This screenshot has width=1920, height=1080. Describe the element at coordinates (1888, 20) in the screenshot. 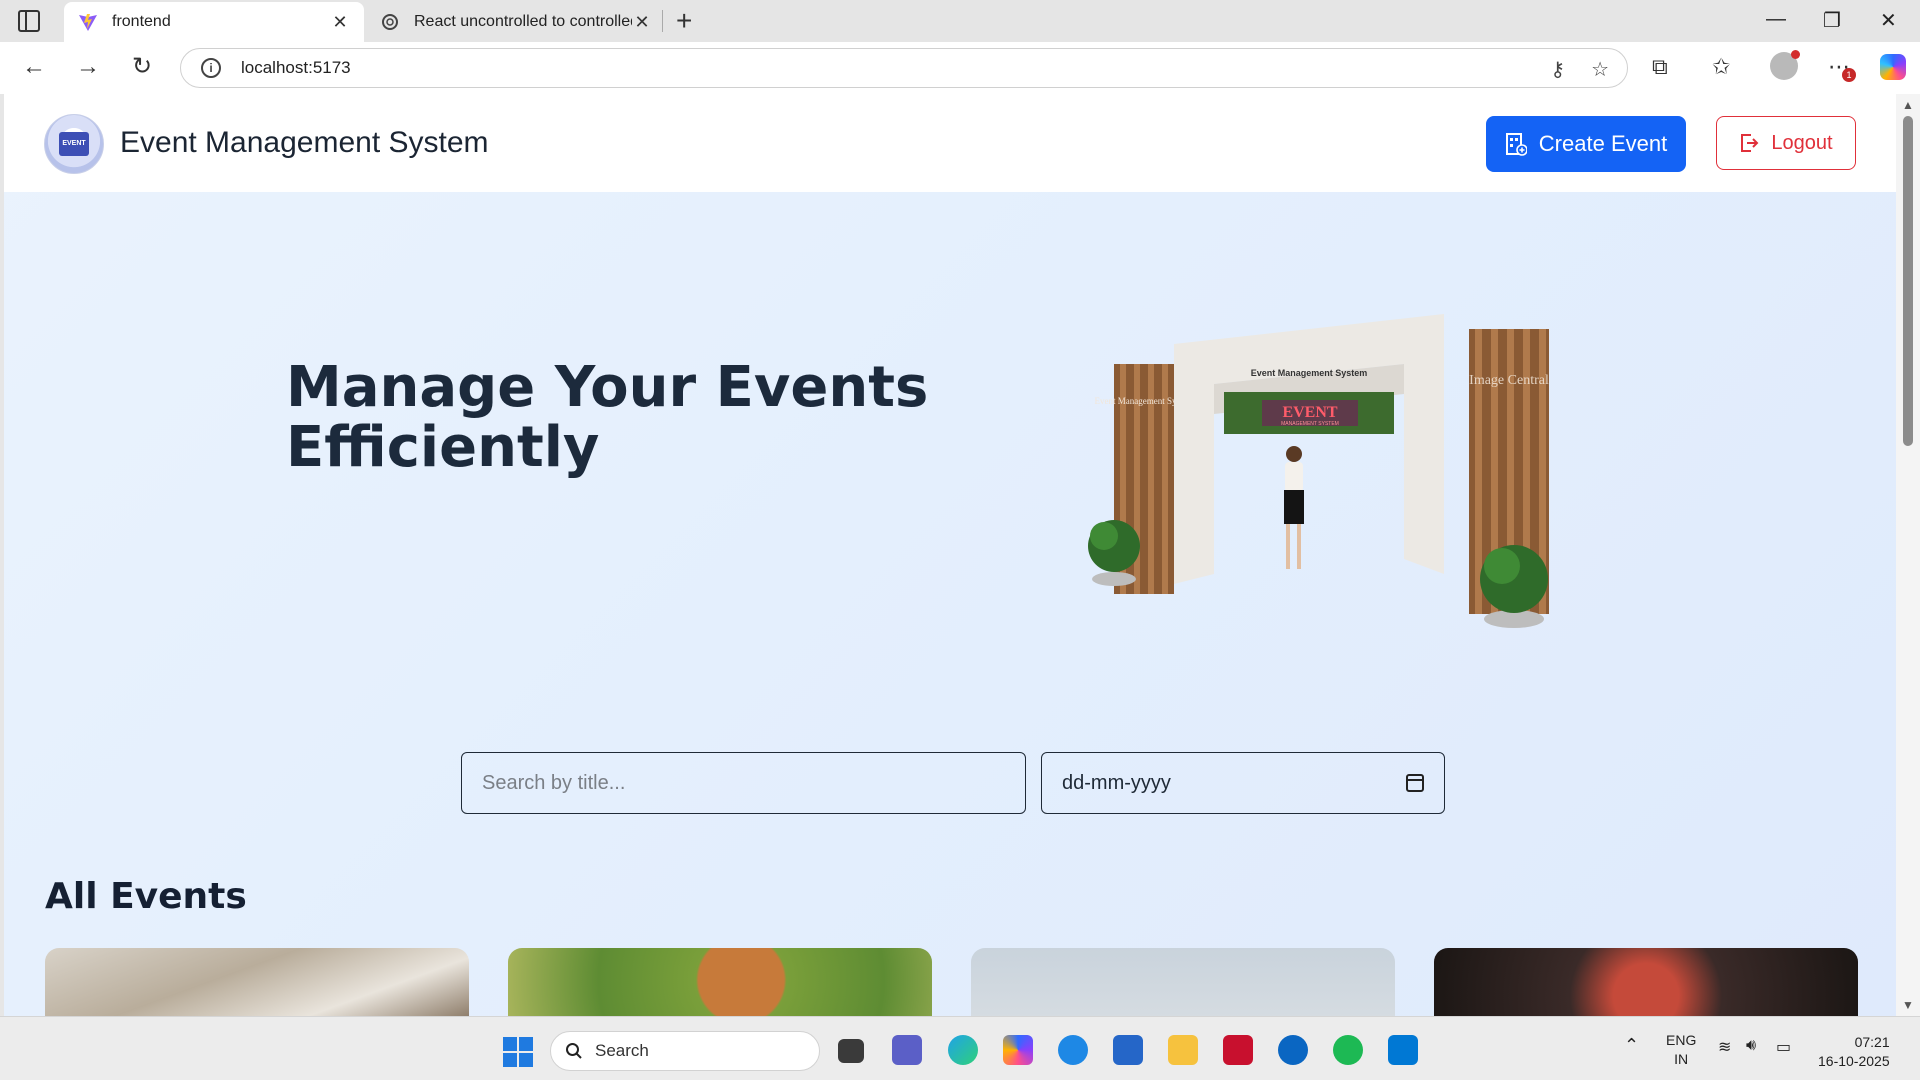

I see `close-window-icon: ✕` at that location.